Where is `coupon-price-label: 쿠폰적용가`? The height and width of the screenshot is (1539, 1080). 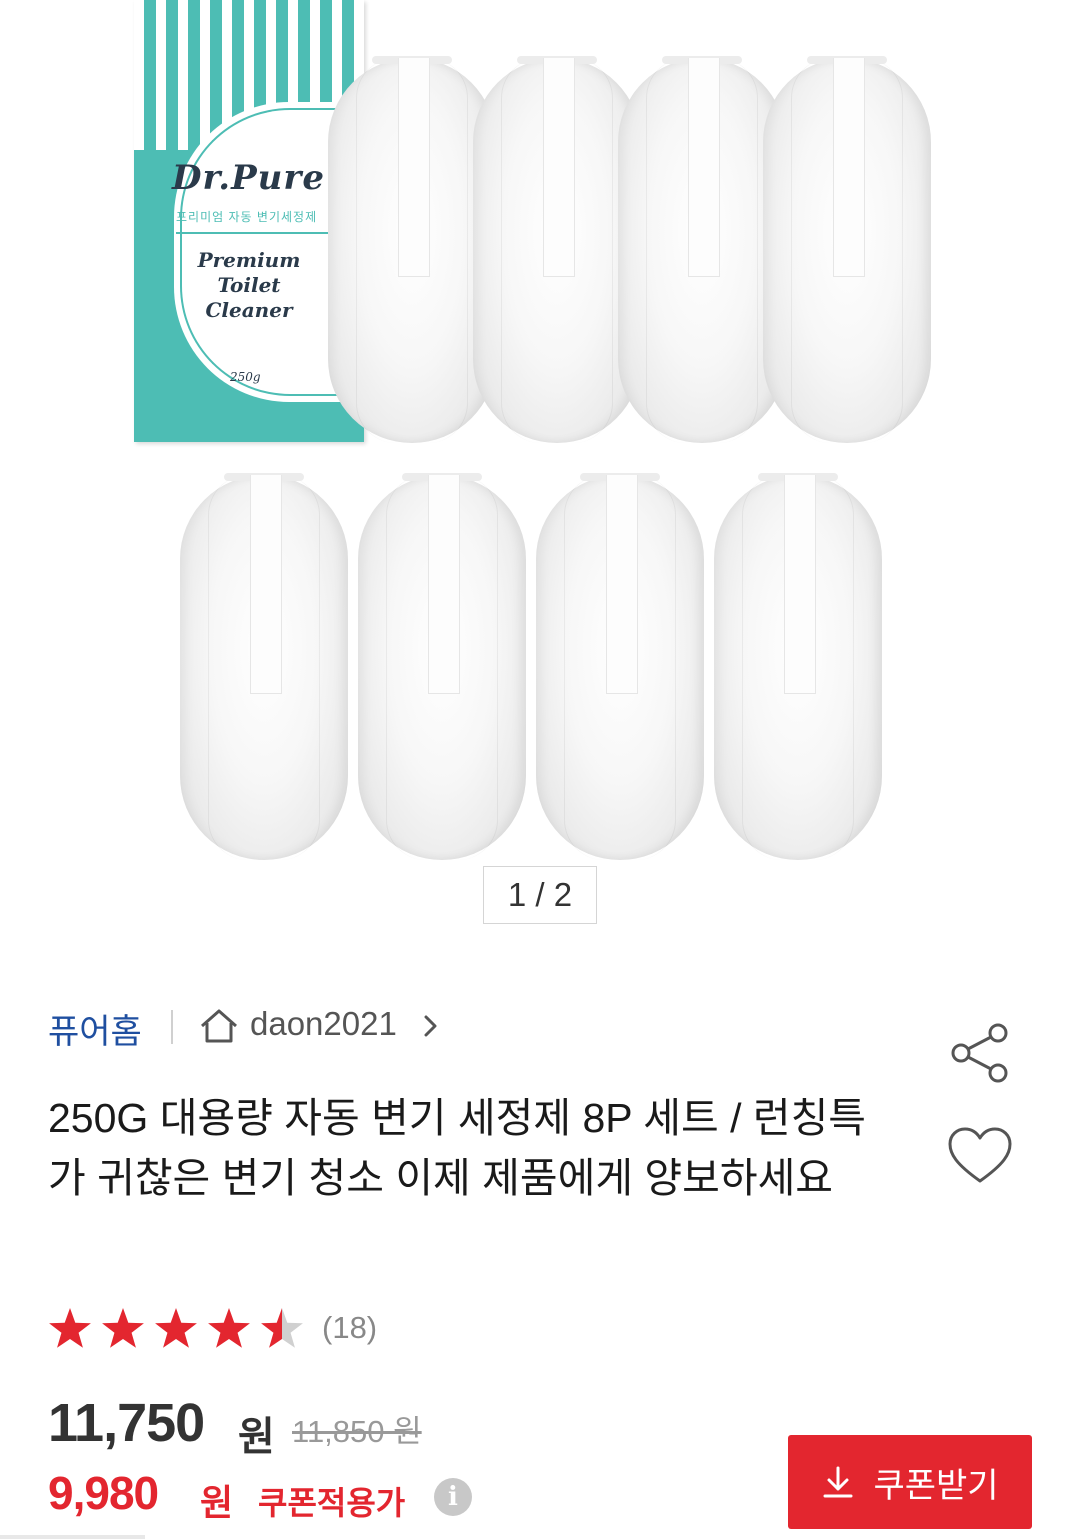
coupon-price-label: 쿠폰적용가 is located at coordinates (332, 1503).